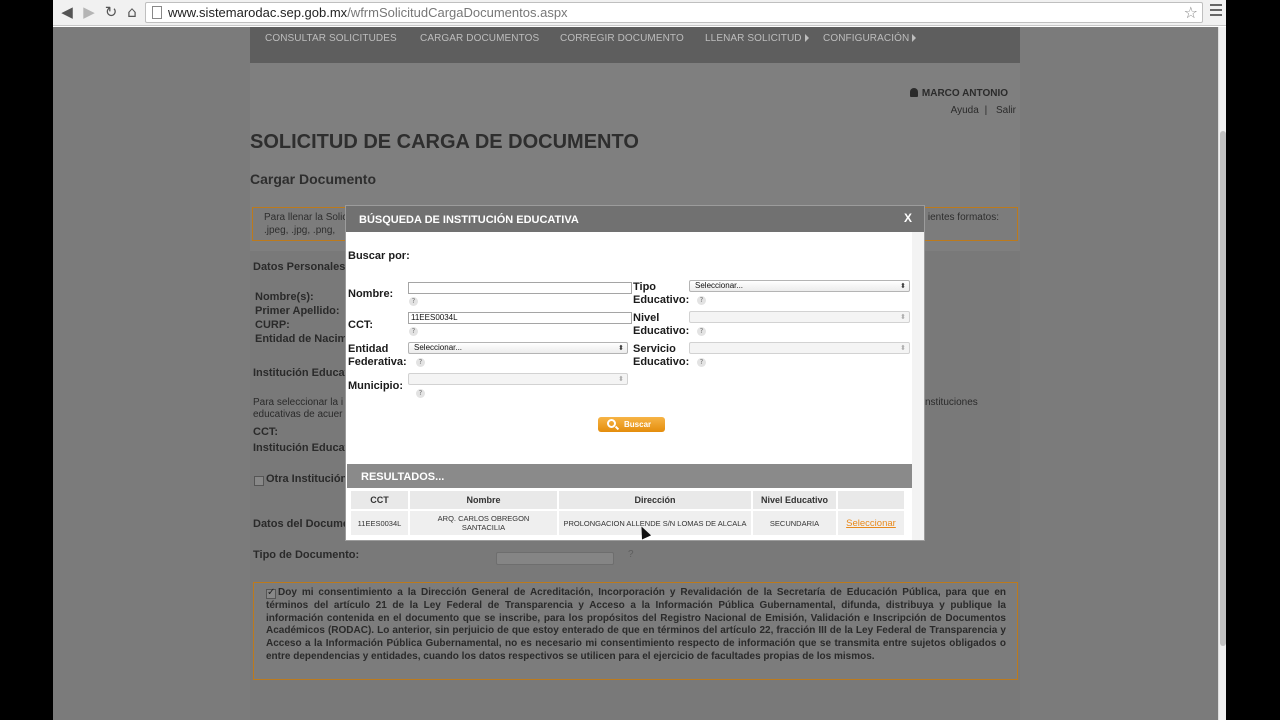  Describe the element at coordinates (479, 38) in the screenshot. I see `nav-cargar-documentos: CARGAR DOCUMENTOS` at that location.